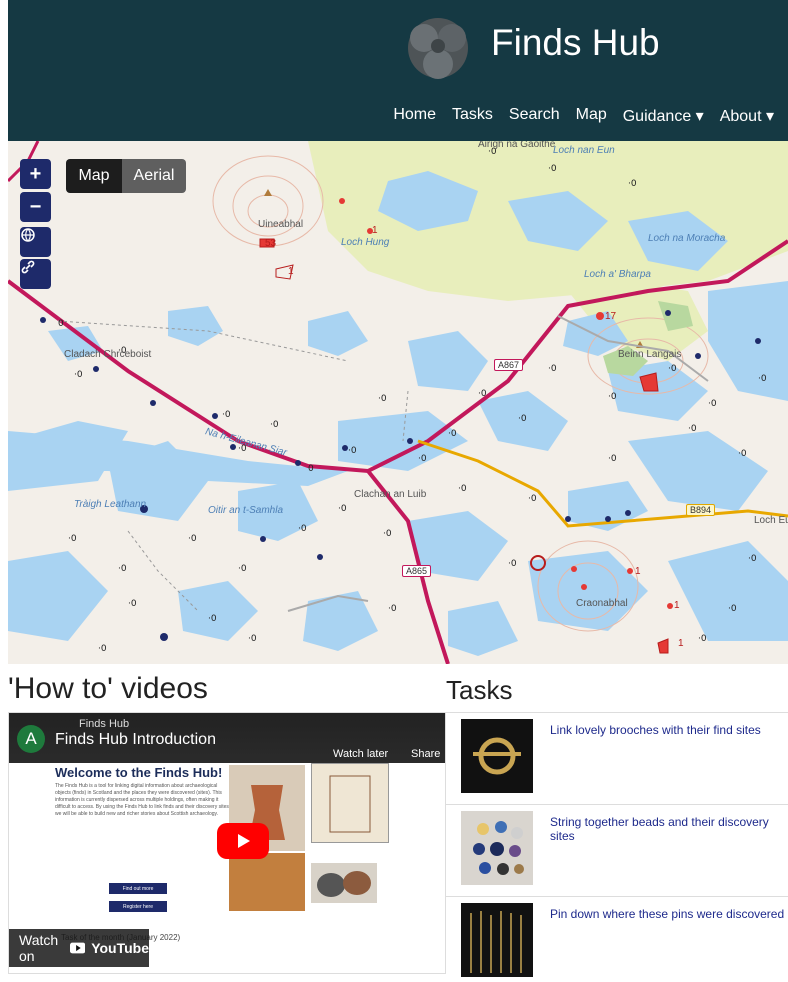  What do you see at coordinates (610, 316) in the screenshot?
I see `find-count: 17` at bounding box center [610, 316].